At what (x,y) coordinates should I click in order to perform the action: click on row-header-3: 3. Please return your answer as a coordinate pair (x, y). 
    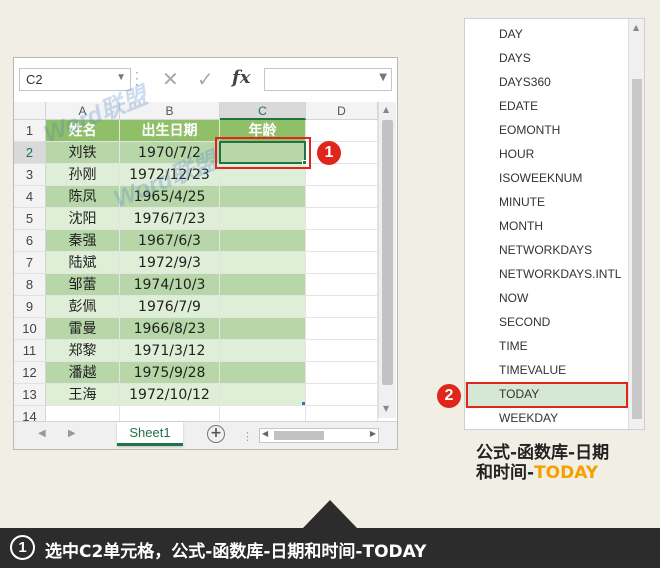
    Looking at the image, I should click on (30, 175).